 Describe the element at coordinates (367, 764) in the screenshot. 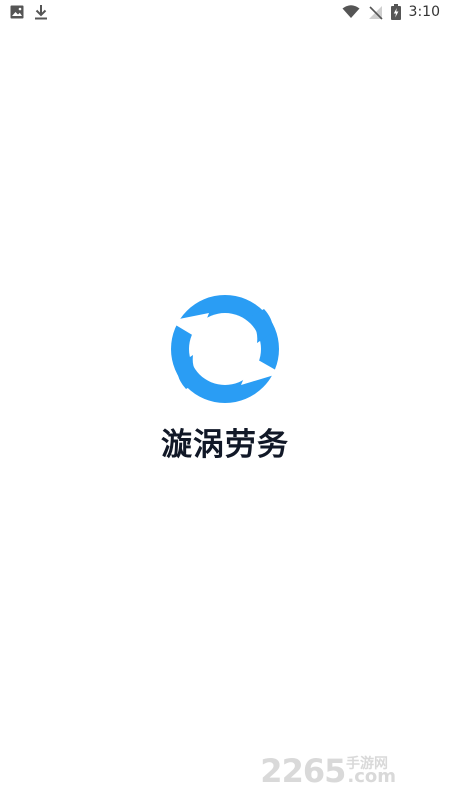

I see `watermark-site-name: 手游网` at that location.